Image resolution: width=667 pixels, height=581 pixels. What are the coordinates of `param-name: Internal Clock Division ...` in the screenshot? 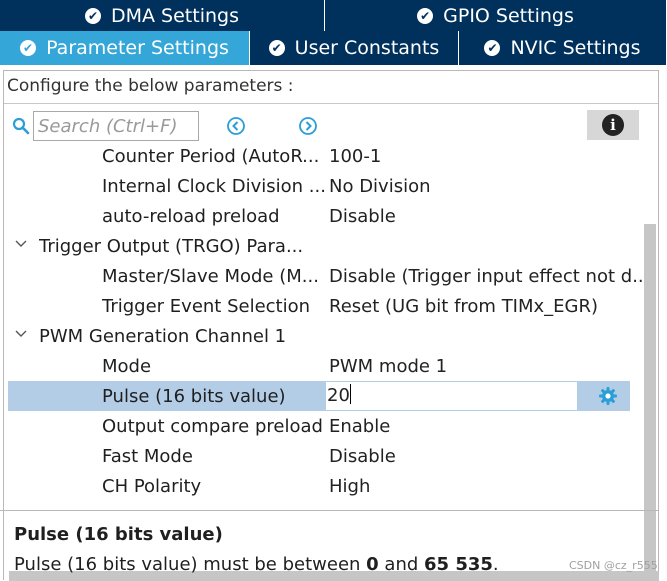 It's located at (214, 186).